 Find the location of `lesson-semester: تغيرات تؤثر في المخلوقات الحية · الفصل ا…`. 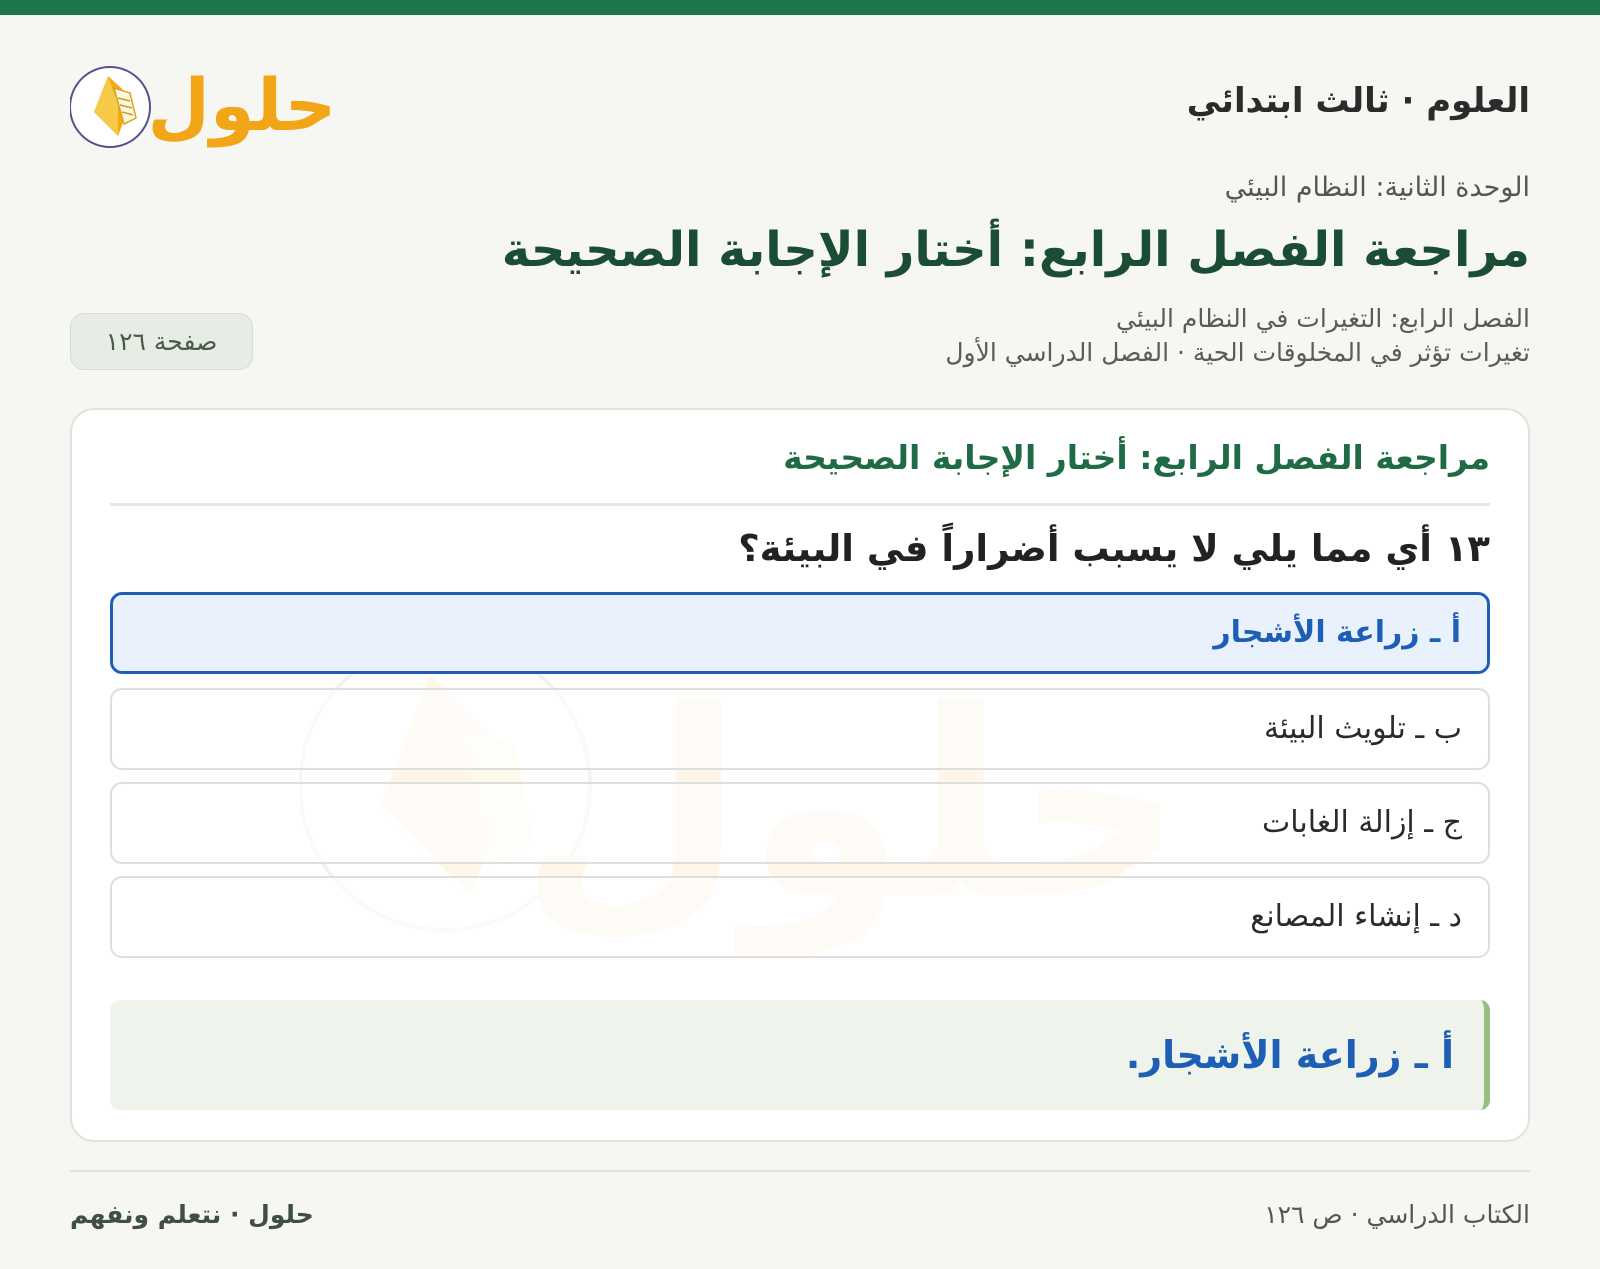

lesson-semester: تغيرات تؤثر في المخلوقات الحية · الفصل ا… is located at coordinates (1237, 352).